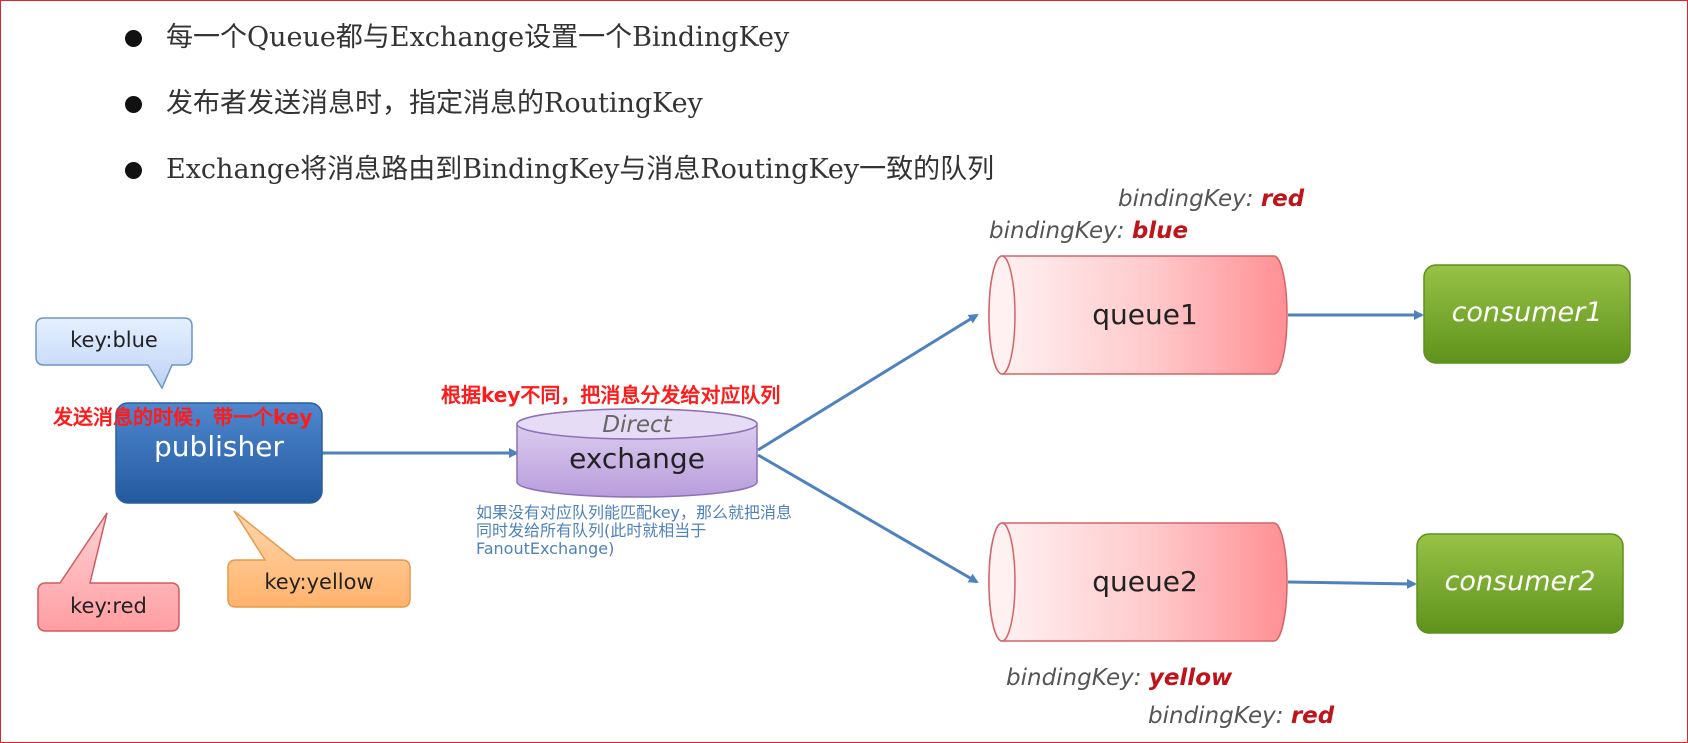 The width and height of the screenshot is (1688, 743). What do you see at coordinates (1145, 581) in the screenshot?
I see `queue2-label: queue2` at bounding box center [1145, 581].